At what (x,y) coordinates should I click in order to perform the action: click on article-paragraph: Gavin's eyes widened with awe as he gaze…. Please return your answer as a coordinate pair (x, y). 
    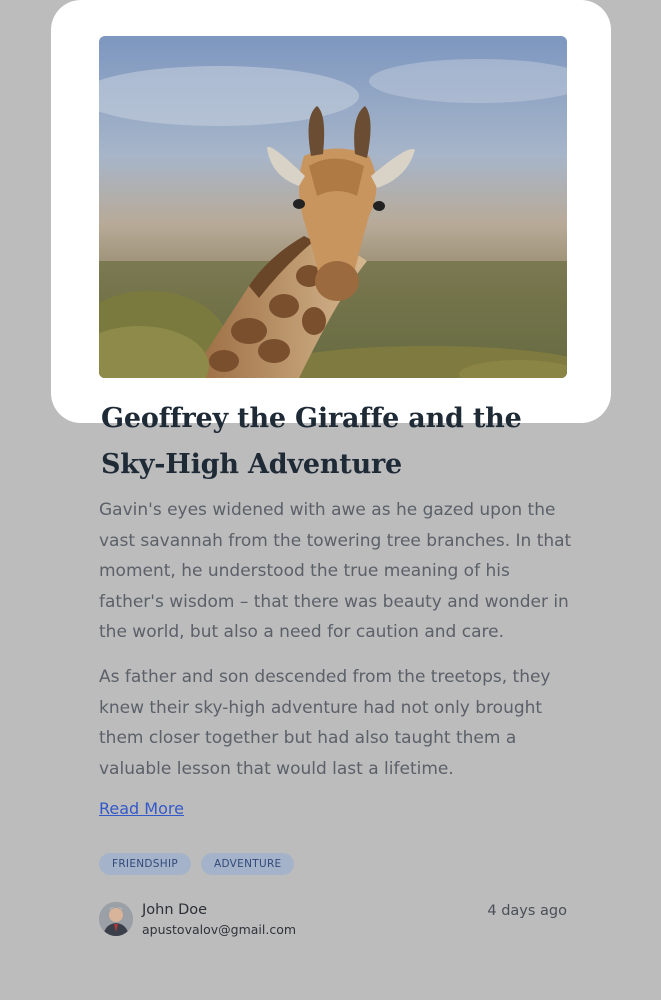
    Looking at the image, I should click on (335, 571).